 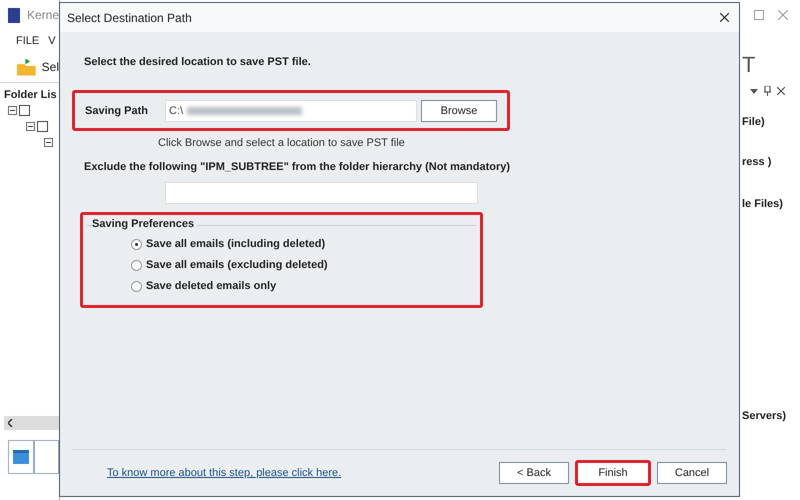 What do you see at coordinates (224, 473) in the screenshot?
I see `help-link: To know more about this step, please click here.` at bounding box center [224, 473].